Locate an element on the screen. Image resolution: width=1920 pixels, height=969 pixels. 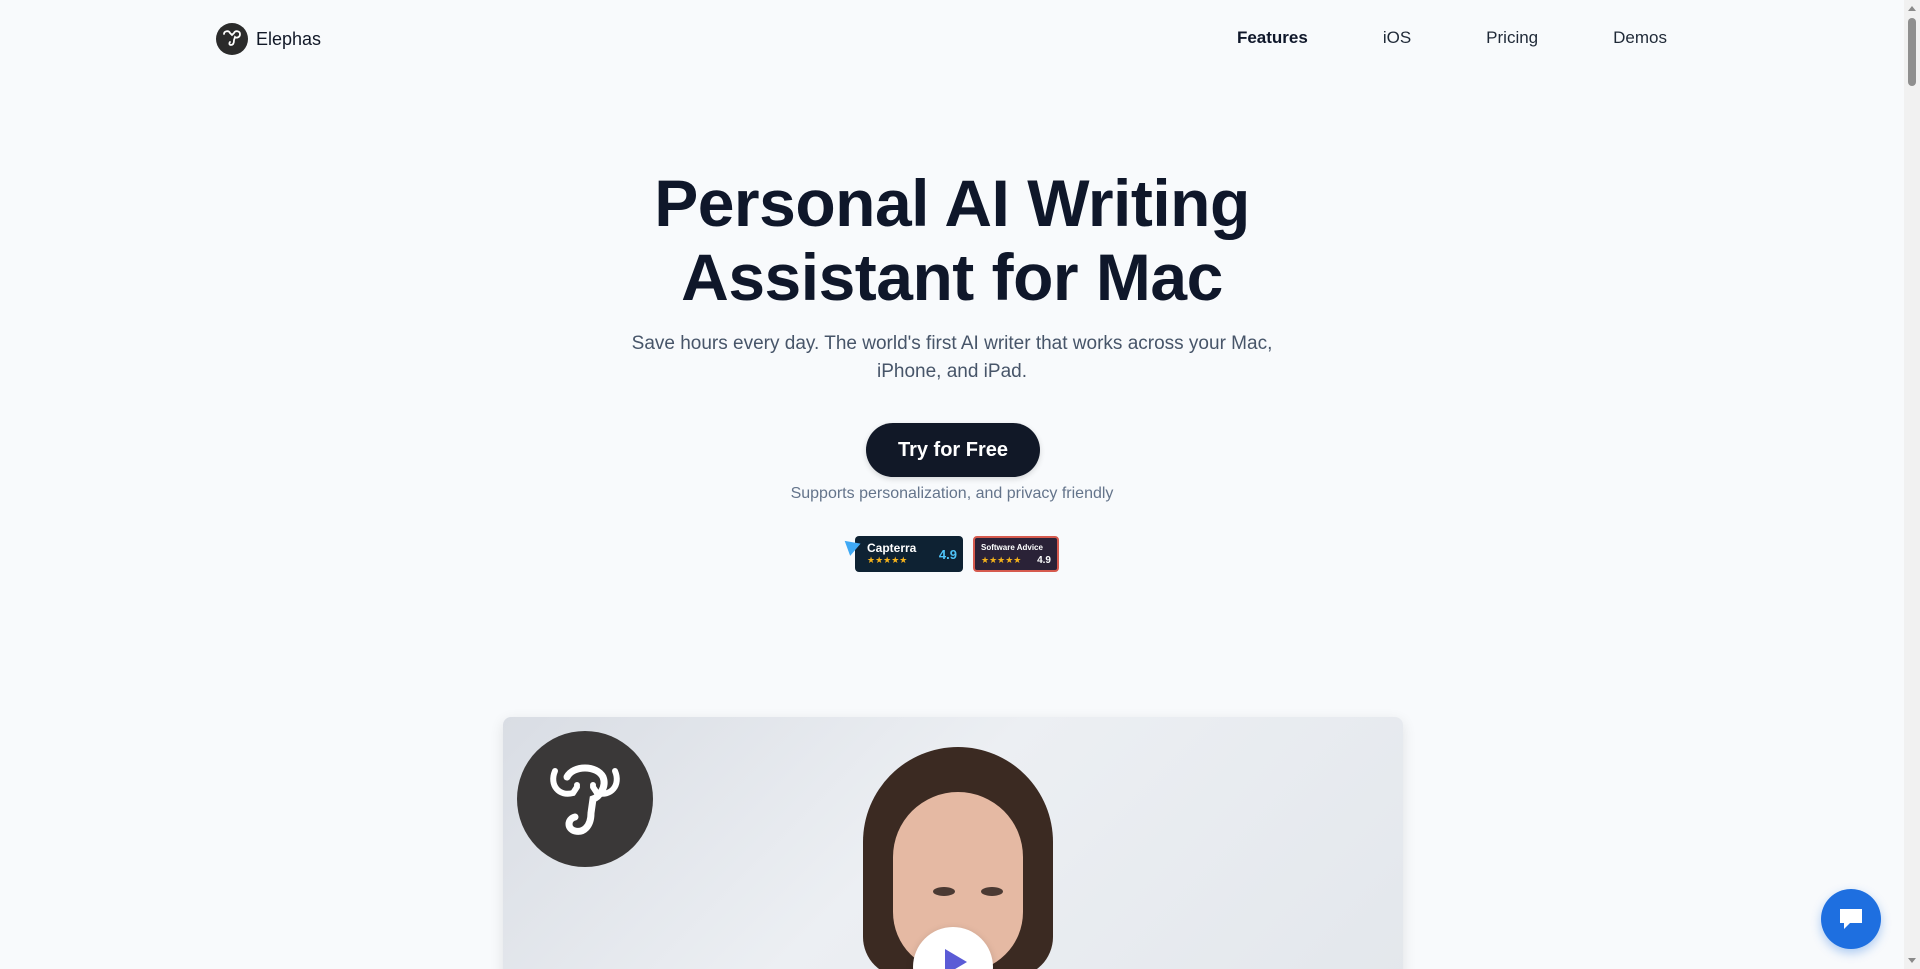
main-nav: Features iOS Pricing Demos is located at coordinates (1452, 38).